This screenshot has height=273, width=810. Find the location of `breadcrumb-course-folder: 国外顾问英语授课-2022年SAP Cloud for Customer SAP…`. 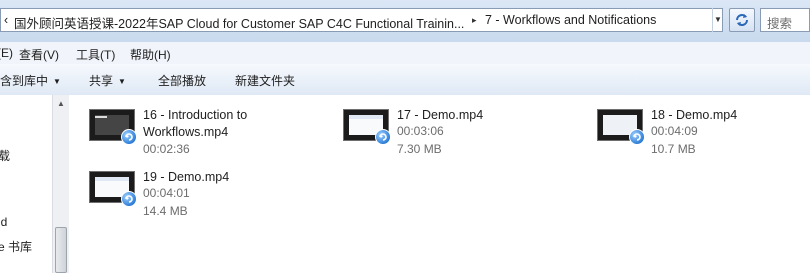

breadcrumb-course-folder: 国外顾问英语授课-2022年SAP Cloud for Customer SAP… is located at coordinates (239, 22).